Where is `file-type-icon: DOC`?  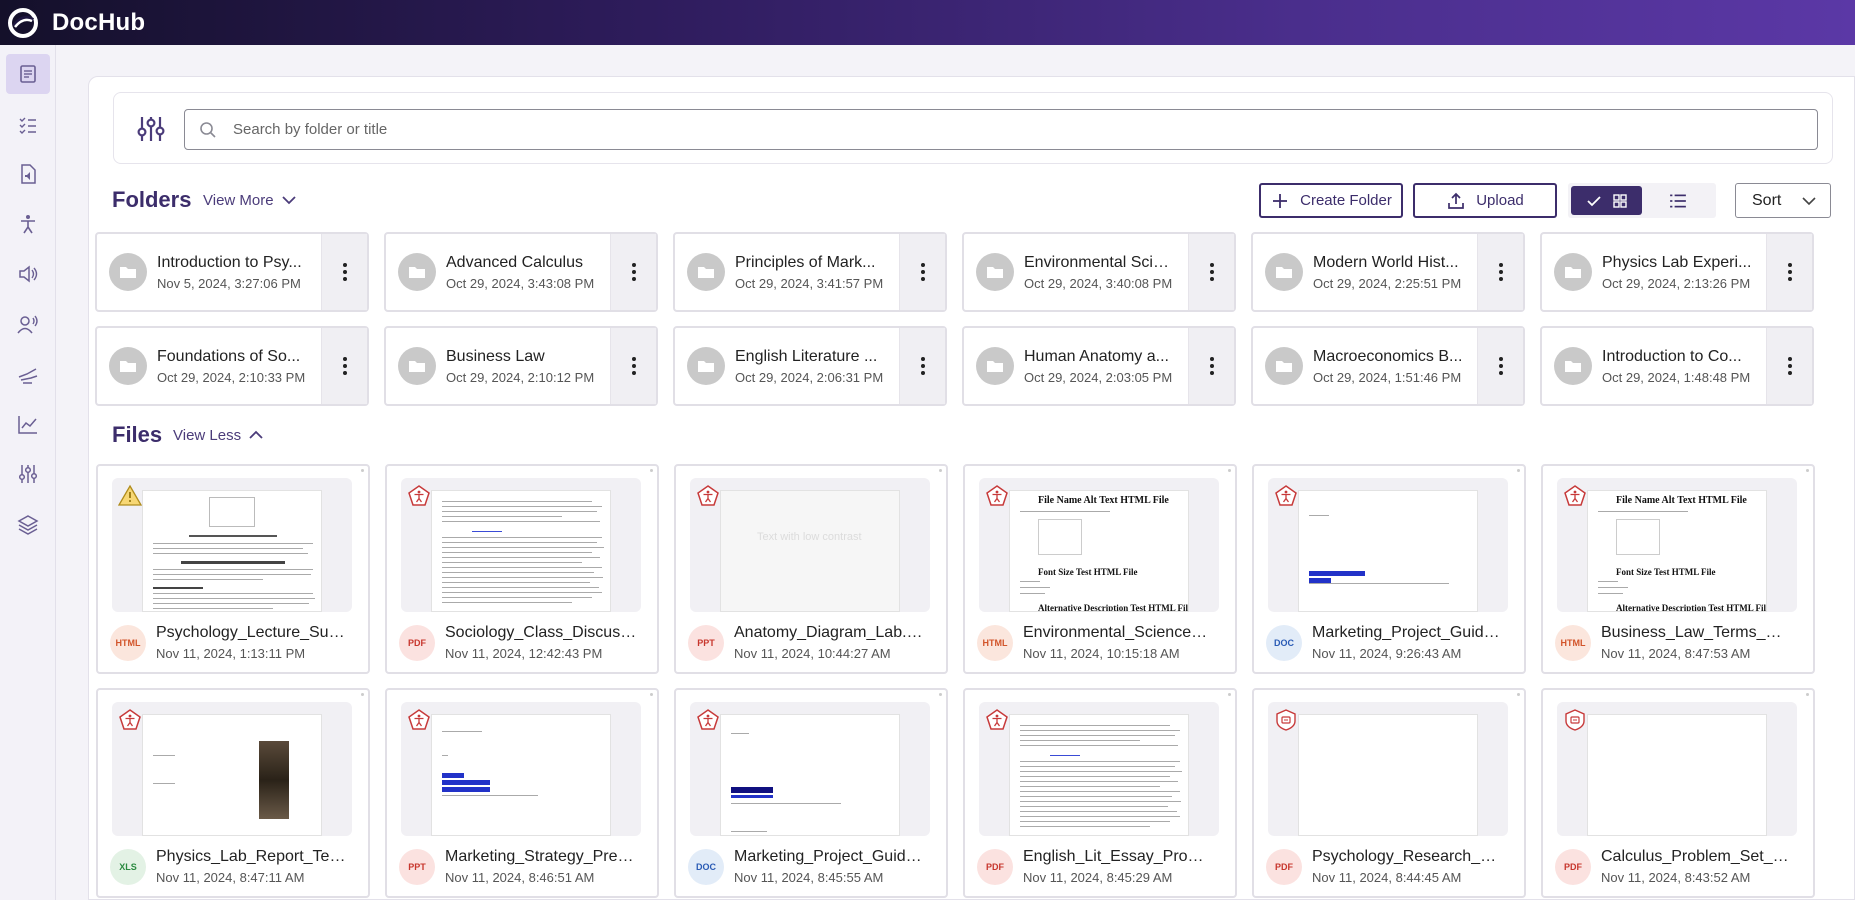
file-type-icon: DOC is located at coordinates (706, 866).